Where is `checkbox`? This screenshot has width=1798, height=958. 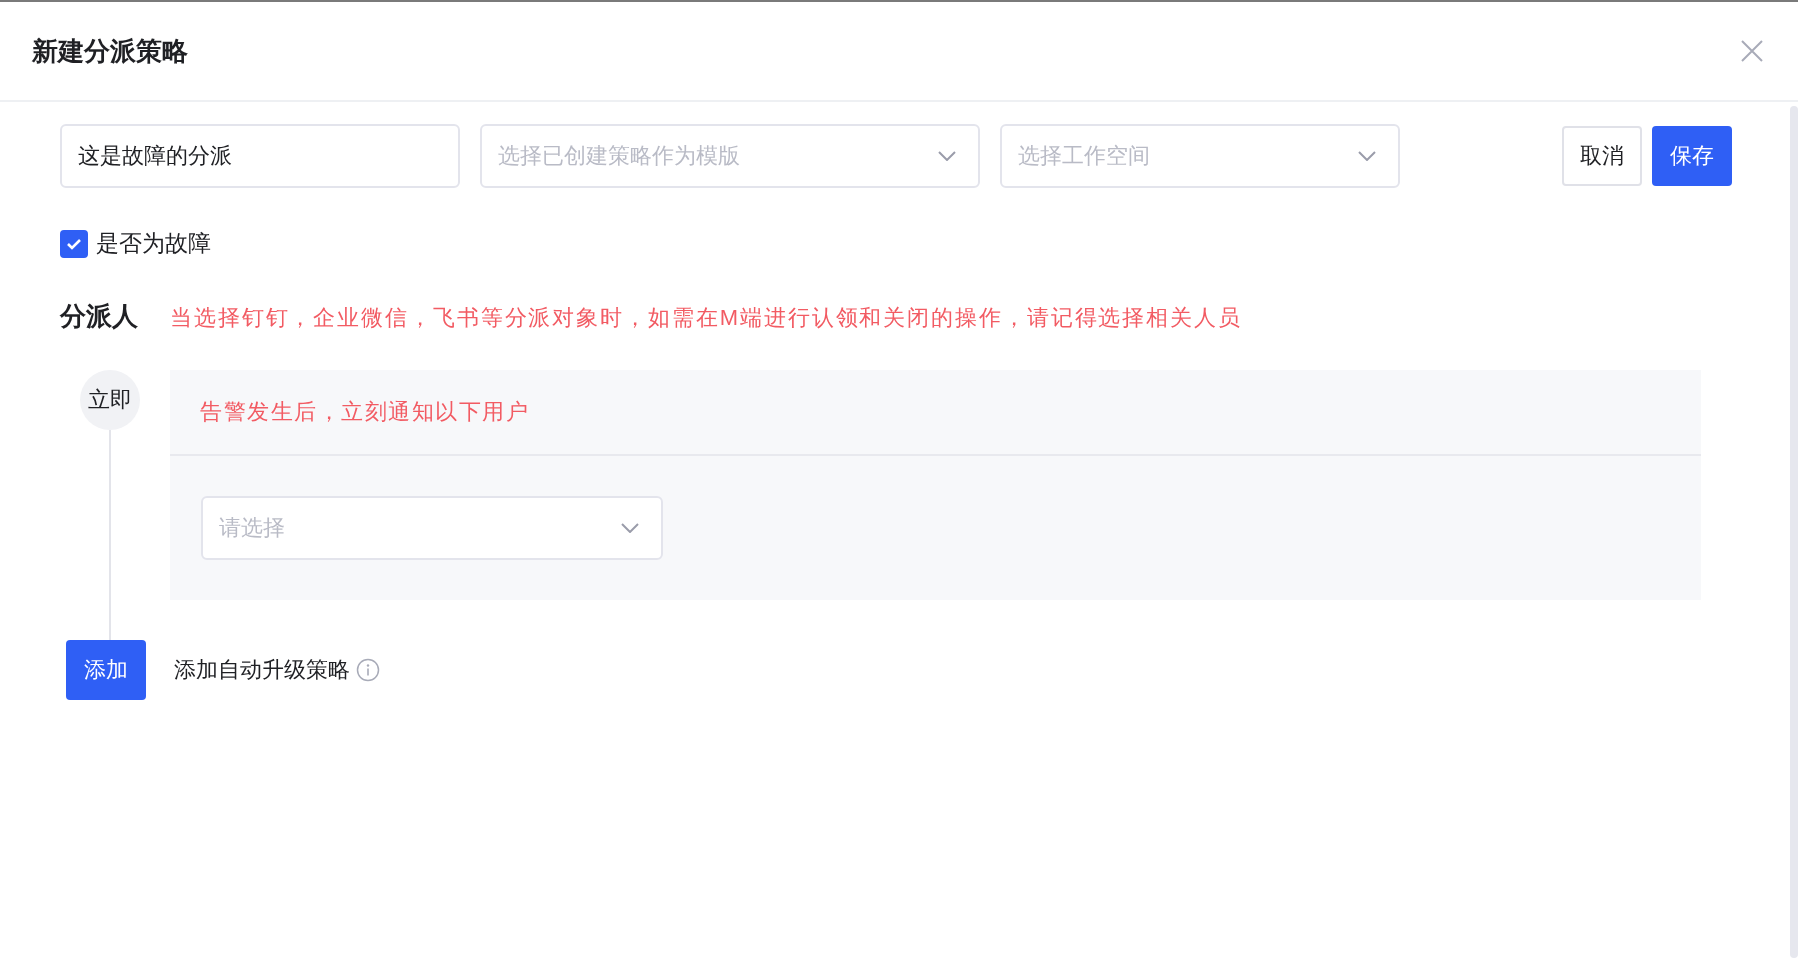 checkbox is located at coordinates (74, 243).